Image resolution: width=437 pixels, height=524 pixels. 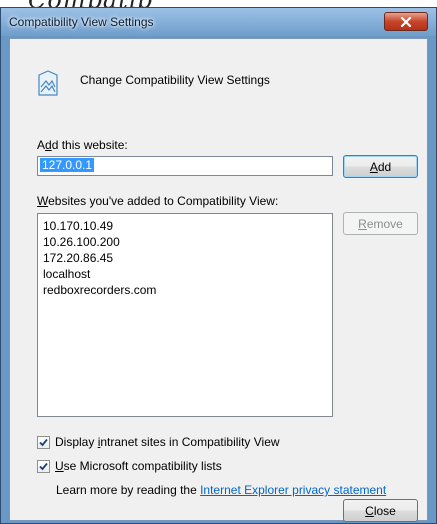 What do you see at coordinates (67, 165) in the screenshot?
I see `add-website-input-value: 127.0.0.1` at bounding box center [67, 165].